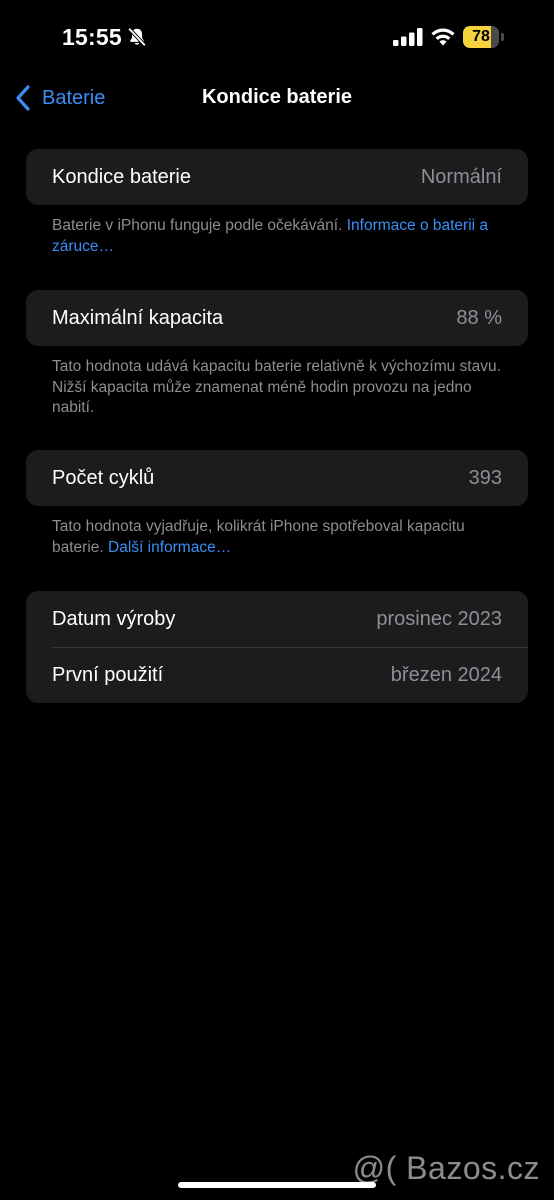 Image resolution: width=554 pixels, height=1200 pixels. What do you see at coordinates (485, 477) in the screenshot?
I see `row-value: 393` at bounding box center [485, 477].